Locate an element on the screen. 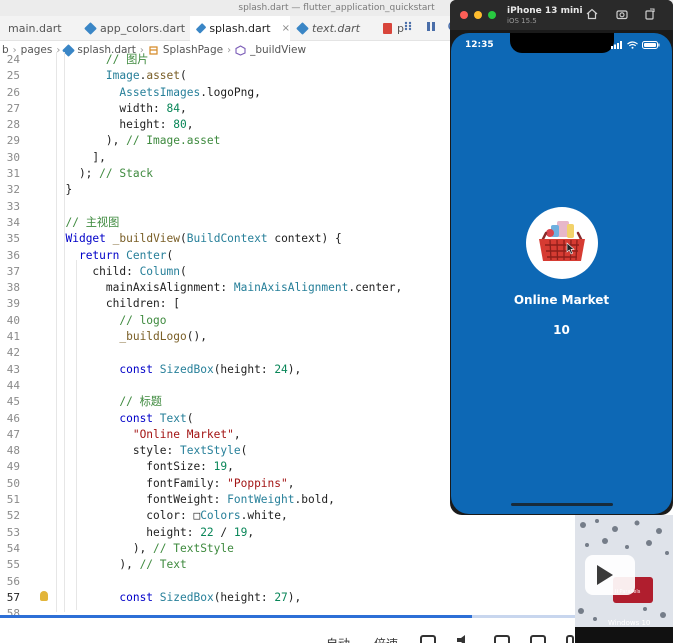 This screenshot has height=643, width=673. code-line: 48 style: TextStyle( is located at coordinates (230, 451).